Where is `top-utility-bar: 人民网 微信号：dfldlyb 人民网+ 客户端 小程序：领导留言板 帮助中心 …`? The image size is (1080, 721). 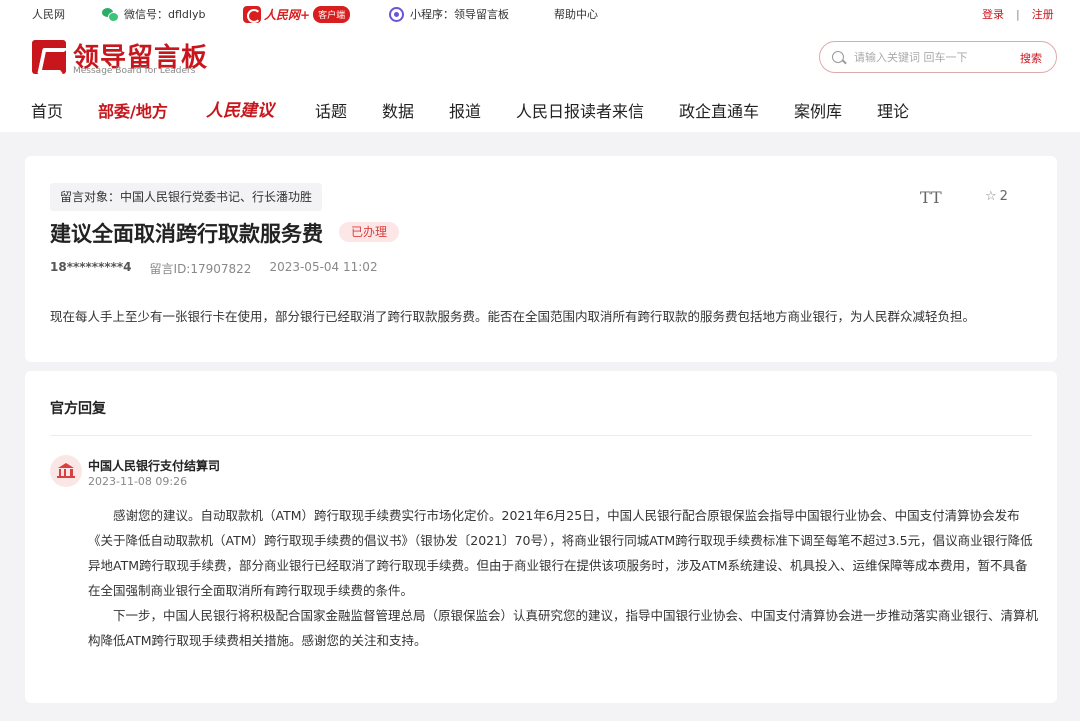 top-utility-bar: 人民网 微信号：dfldlyb 人民网+ 客户端 小程序：领导留言板 帮助中心 … is located at coordinates (540, 13).